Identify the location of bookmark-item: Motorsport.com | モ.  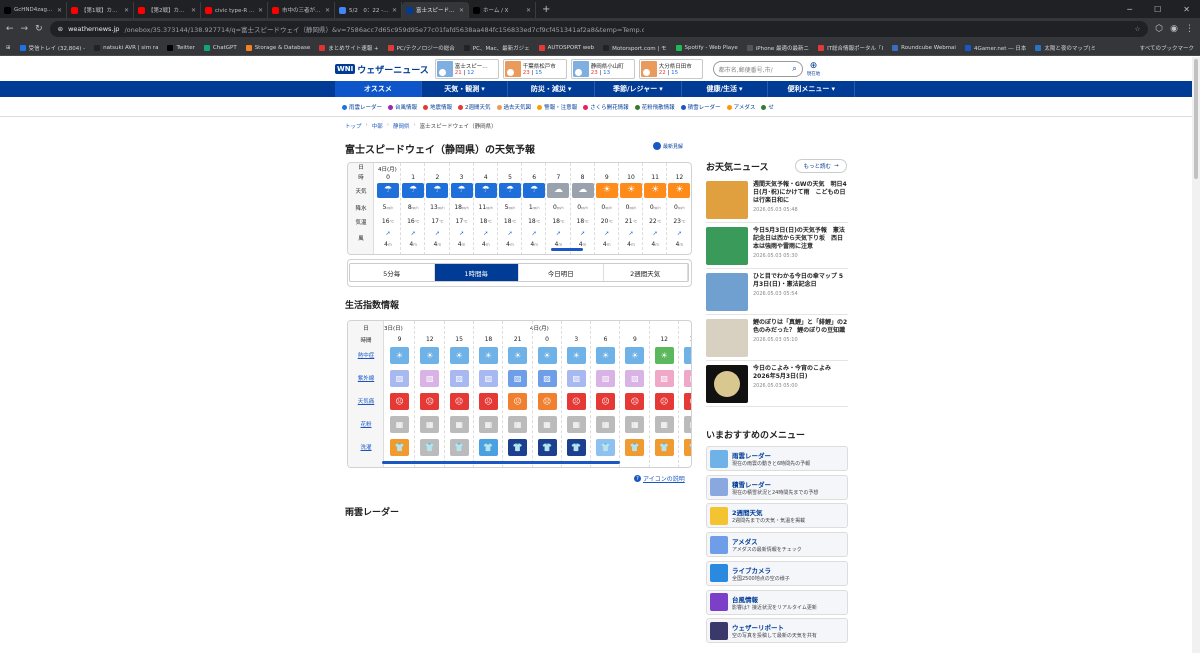
(635, 48).